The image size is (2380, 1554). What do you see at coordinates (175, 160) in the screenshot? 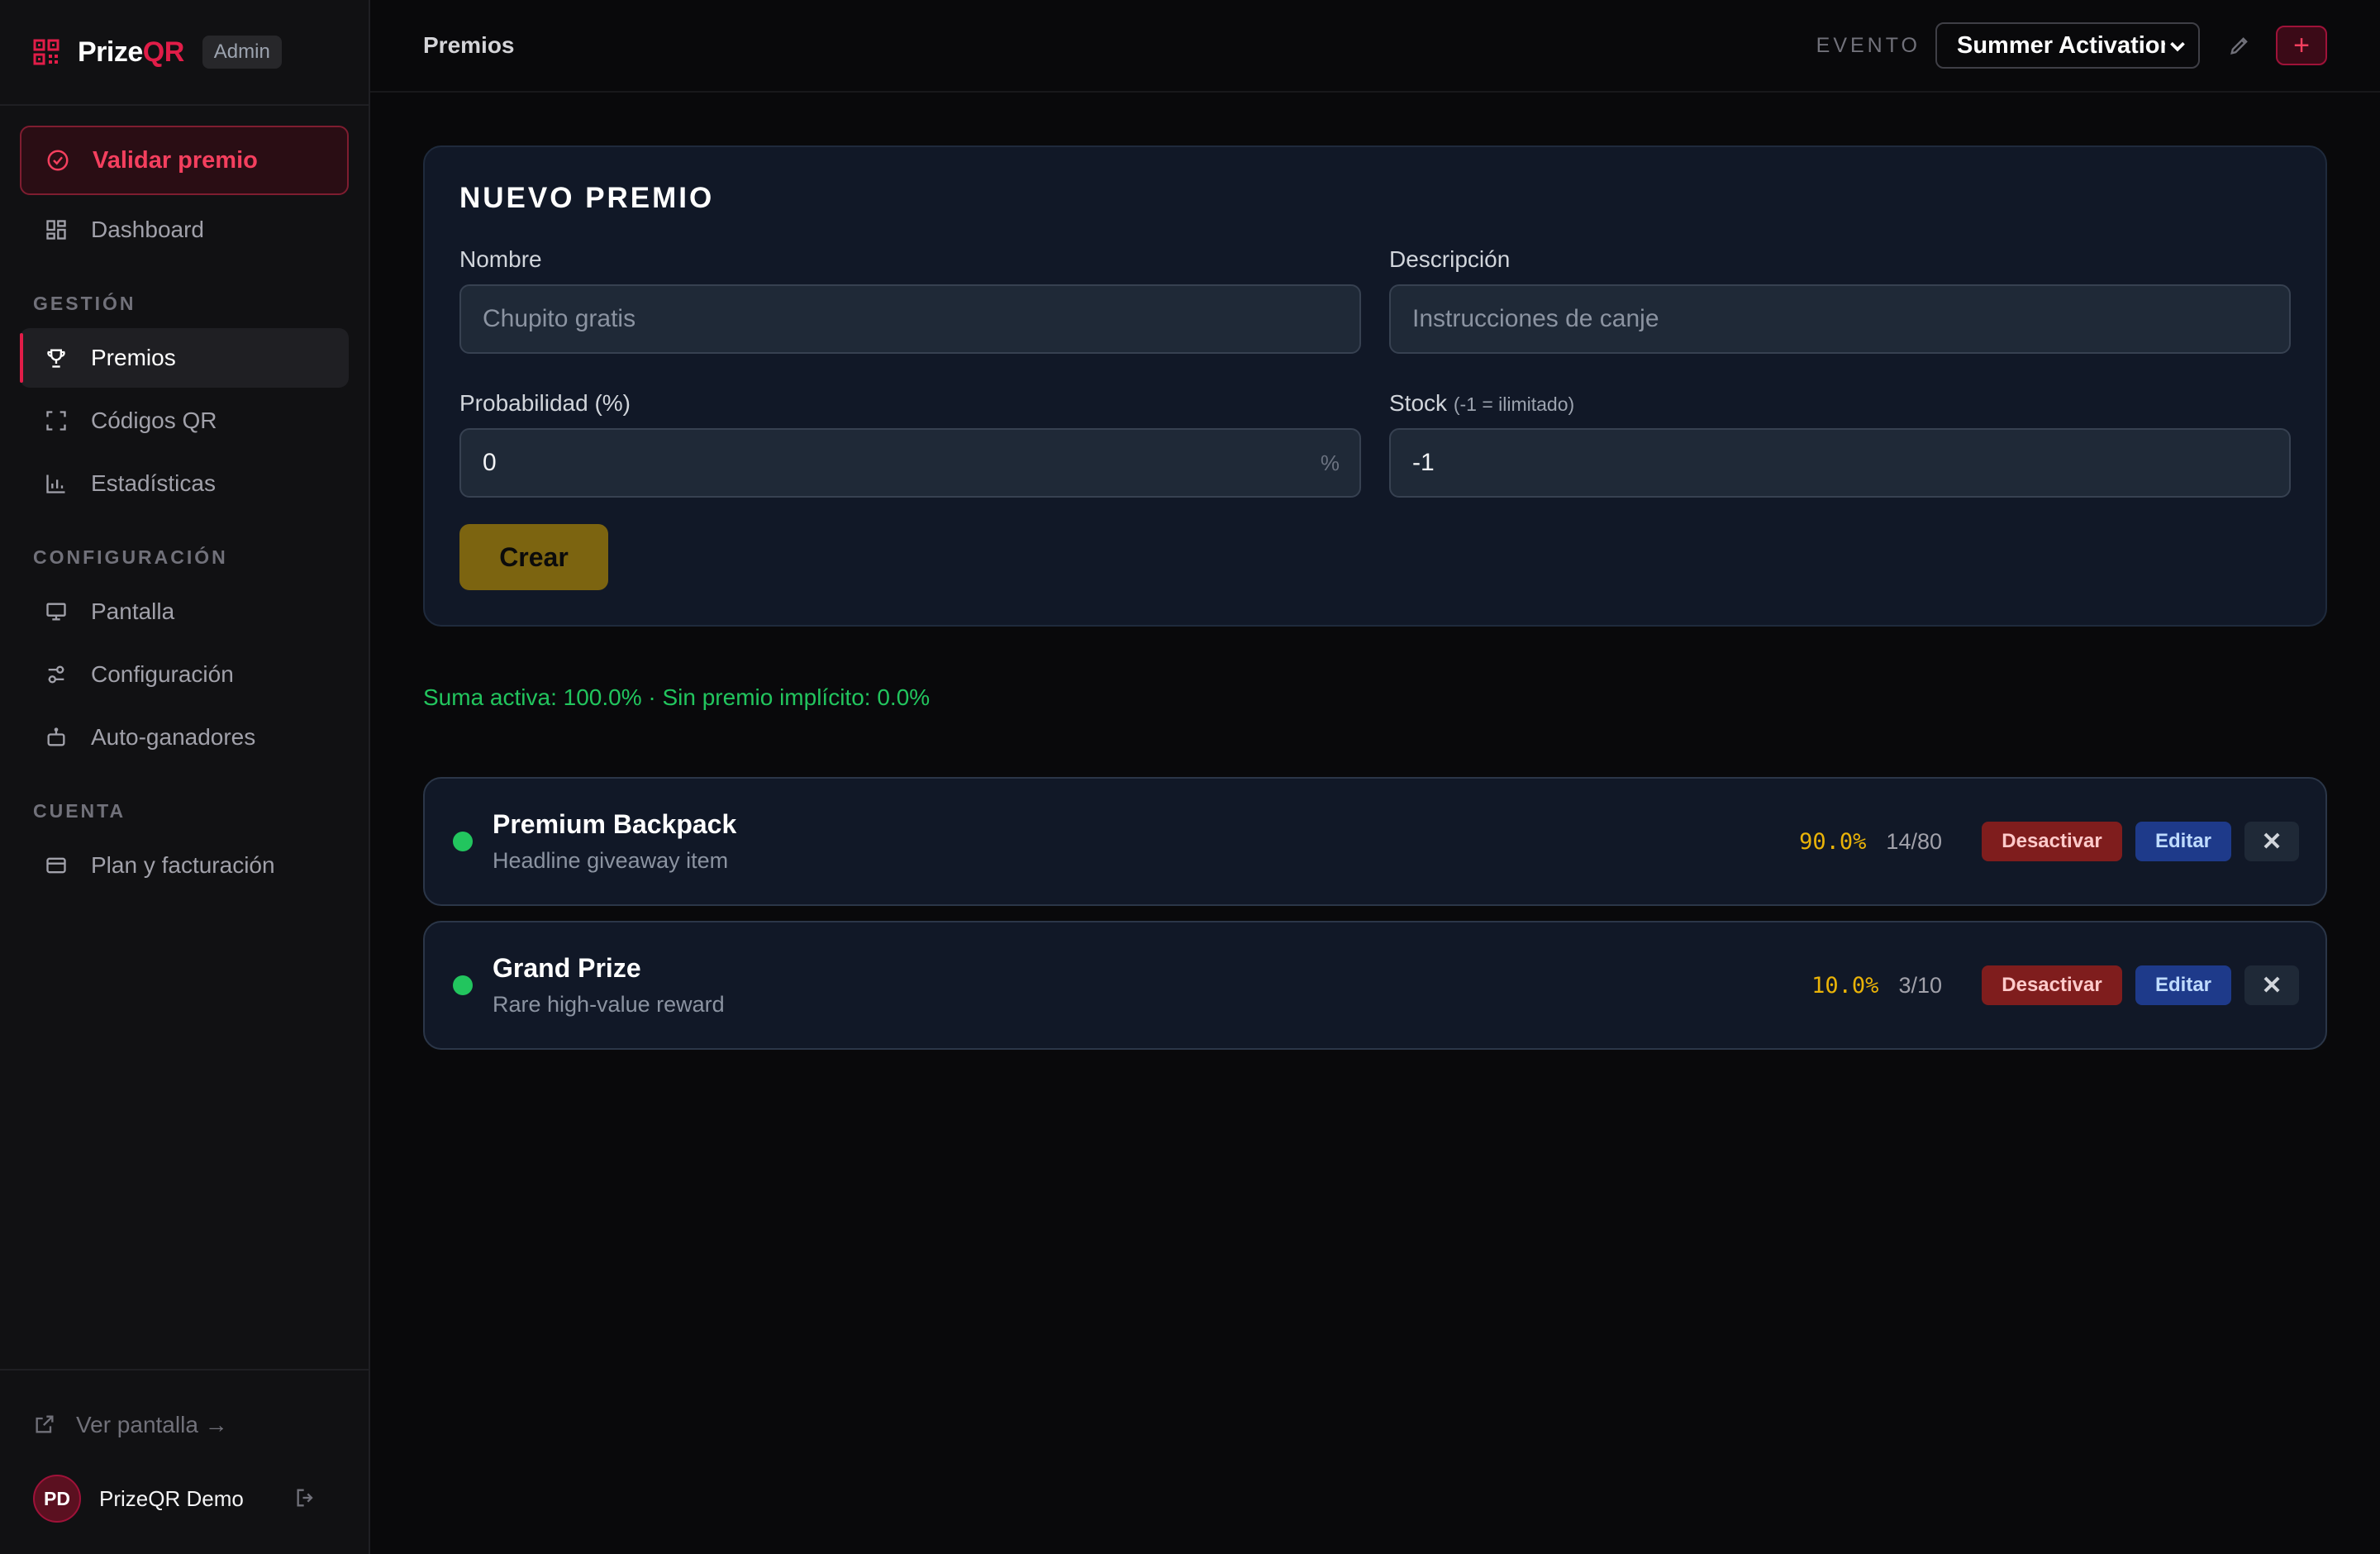
I see `sidebar-item-label: Validar premio` at bounding box center [175, 160].